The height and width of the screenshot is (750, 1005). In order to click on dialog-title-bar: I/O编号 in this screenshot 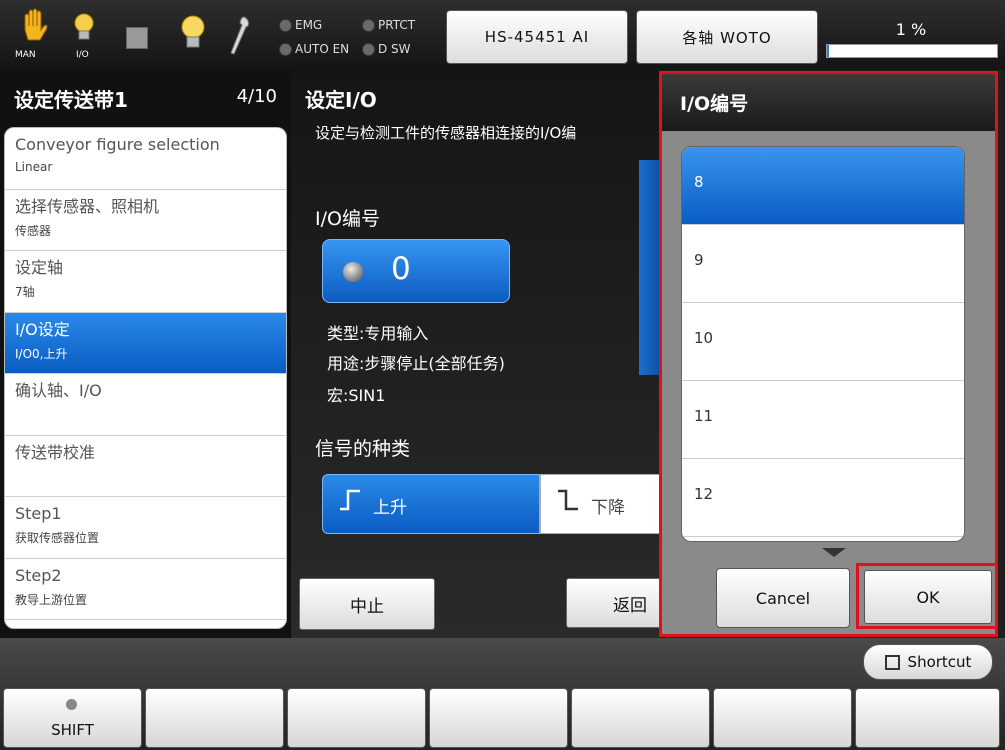, I will do `click(828, 102)`.